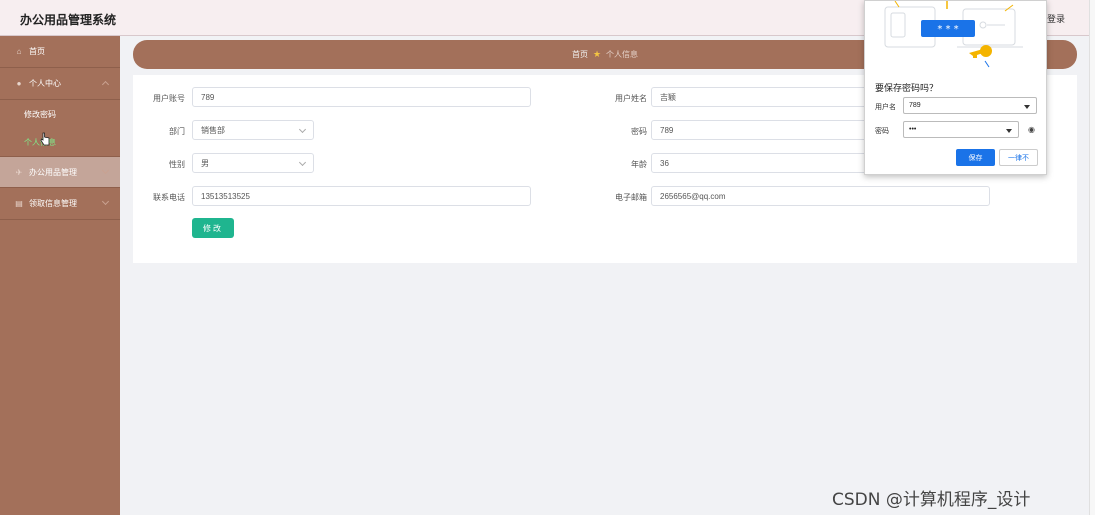 The image size is (1095, 515). Describe the element at coordinates (60, 142) in the screenshot. I see `sidebar-subitem-personal-info: 个人信息` at that location.